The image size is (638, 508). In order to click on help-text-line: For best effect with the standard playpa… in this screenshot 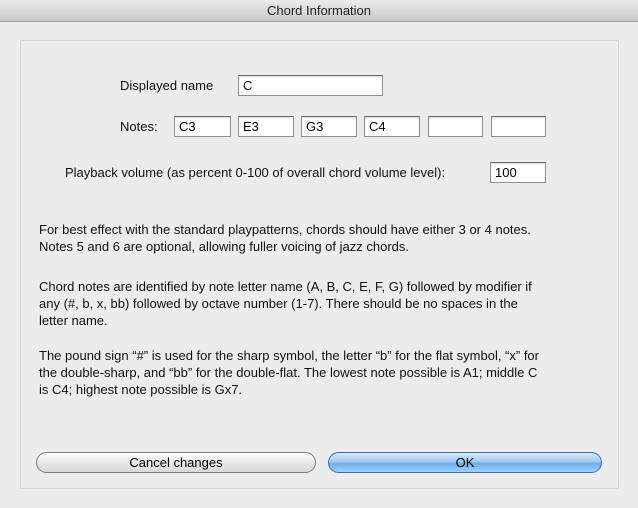, I will do `click(285, 229)`.